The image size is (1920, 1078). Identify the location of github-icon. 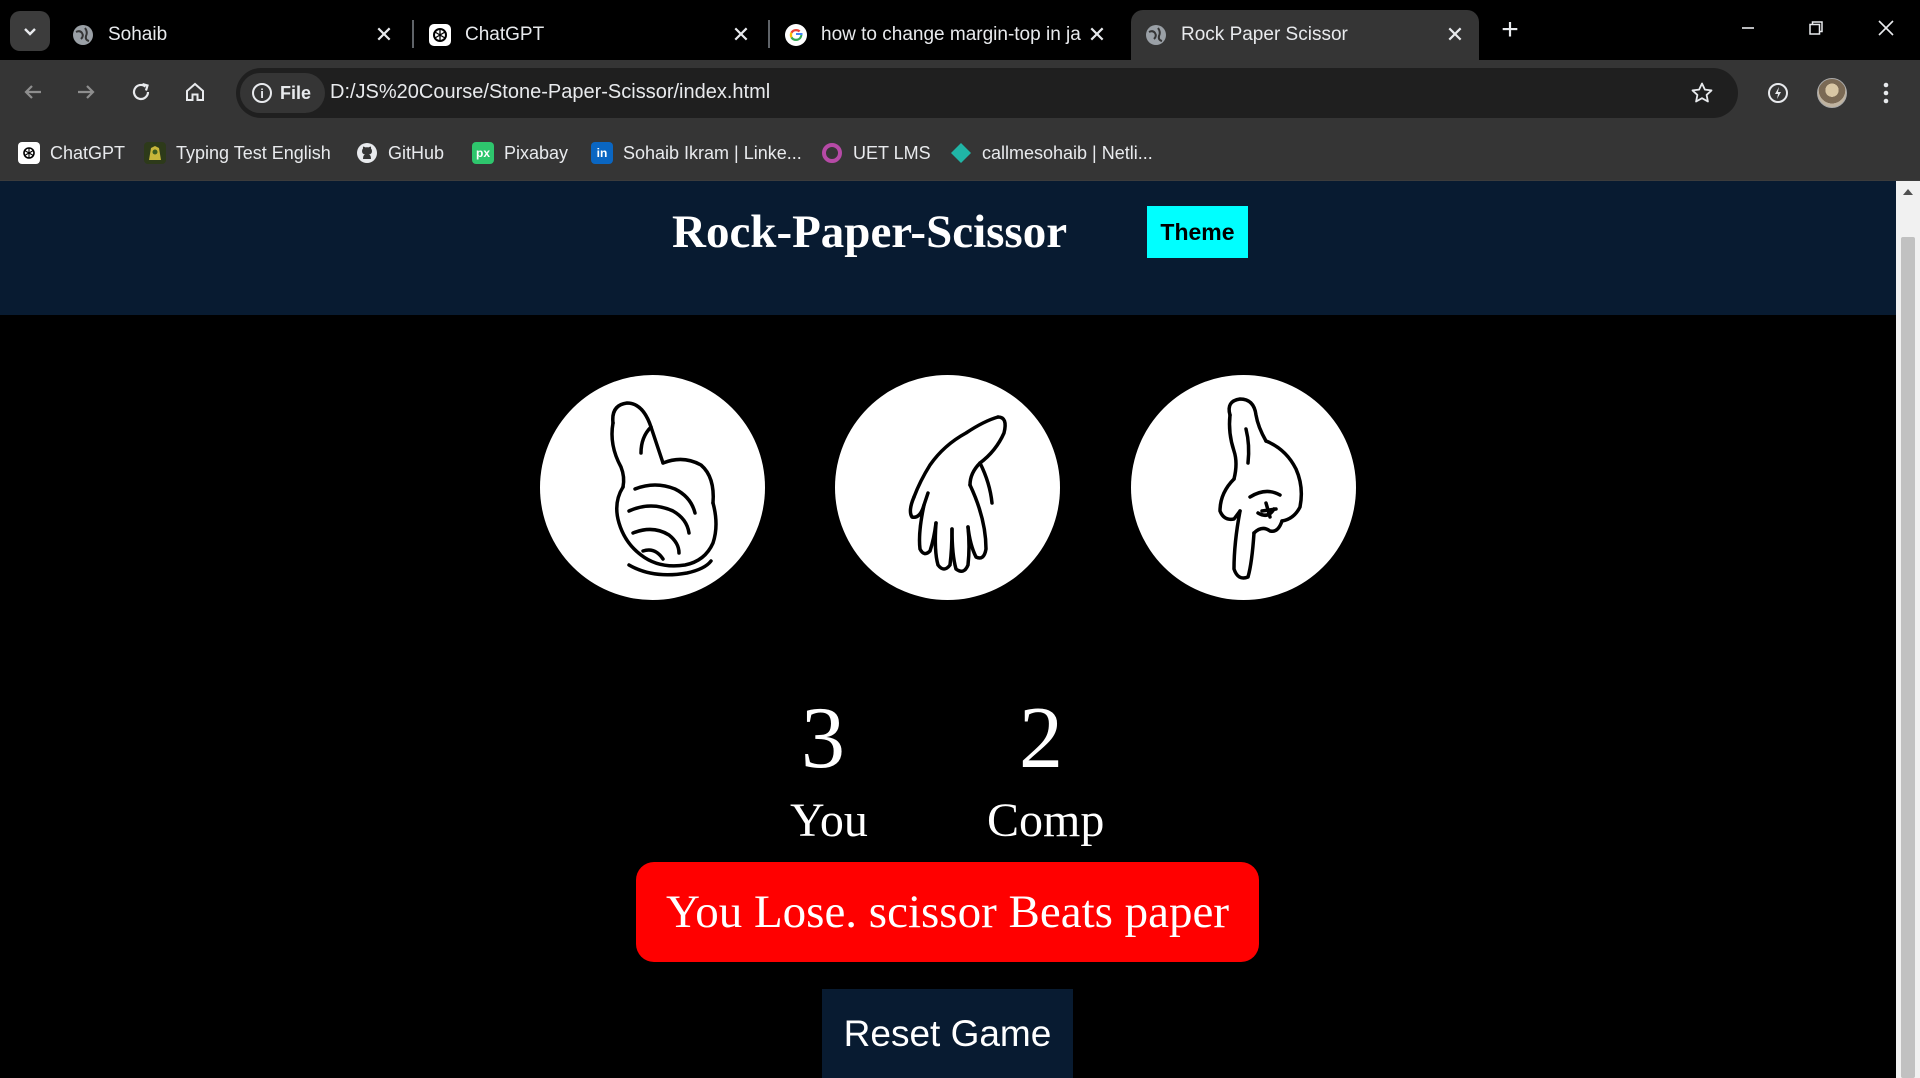
(367, 153).